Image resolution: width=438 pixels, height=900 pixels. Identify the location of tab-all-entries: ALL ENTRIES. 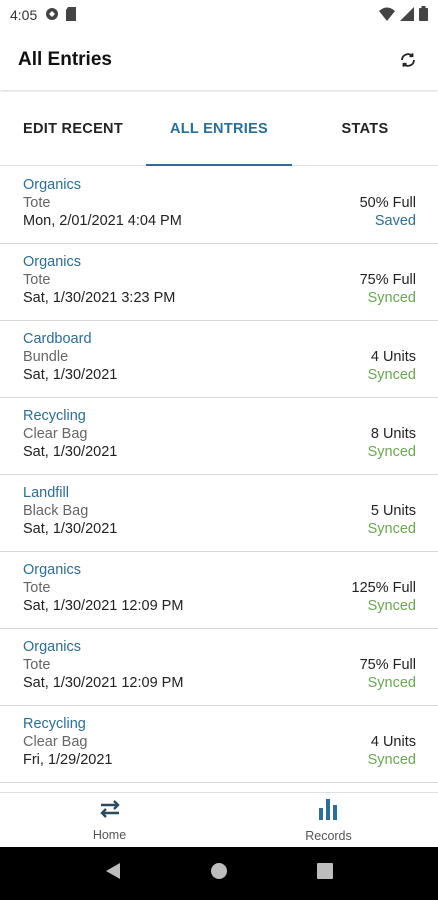
(219, 129).